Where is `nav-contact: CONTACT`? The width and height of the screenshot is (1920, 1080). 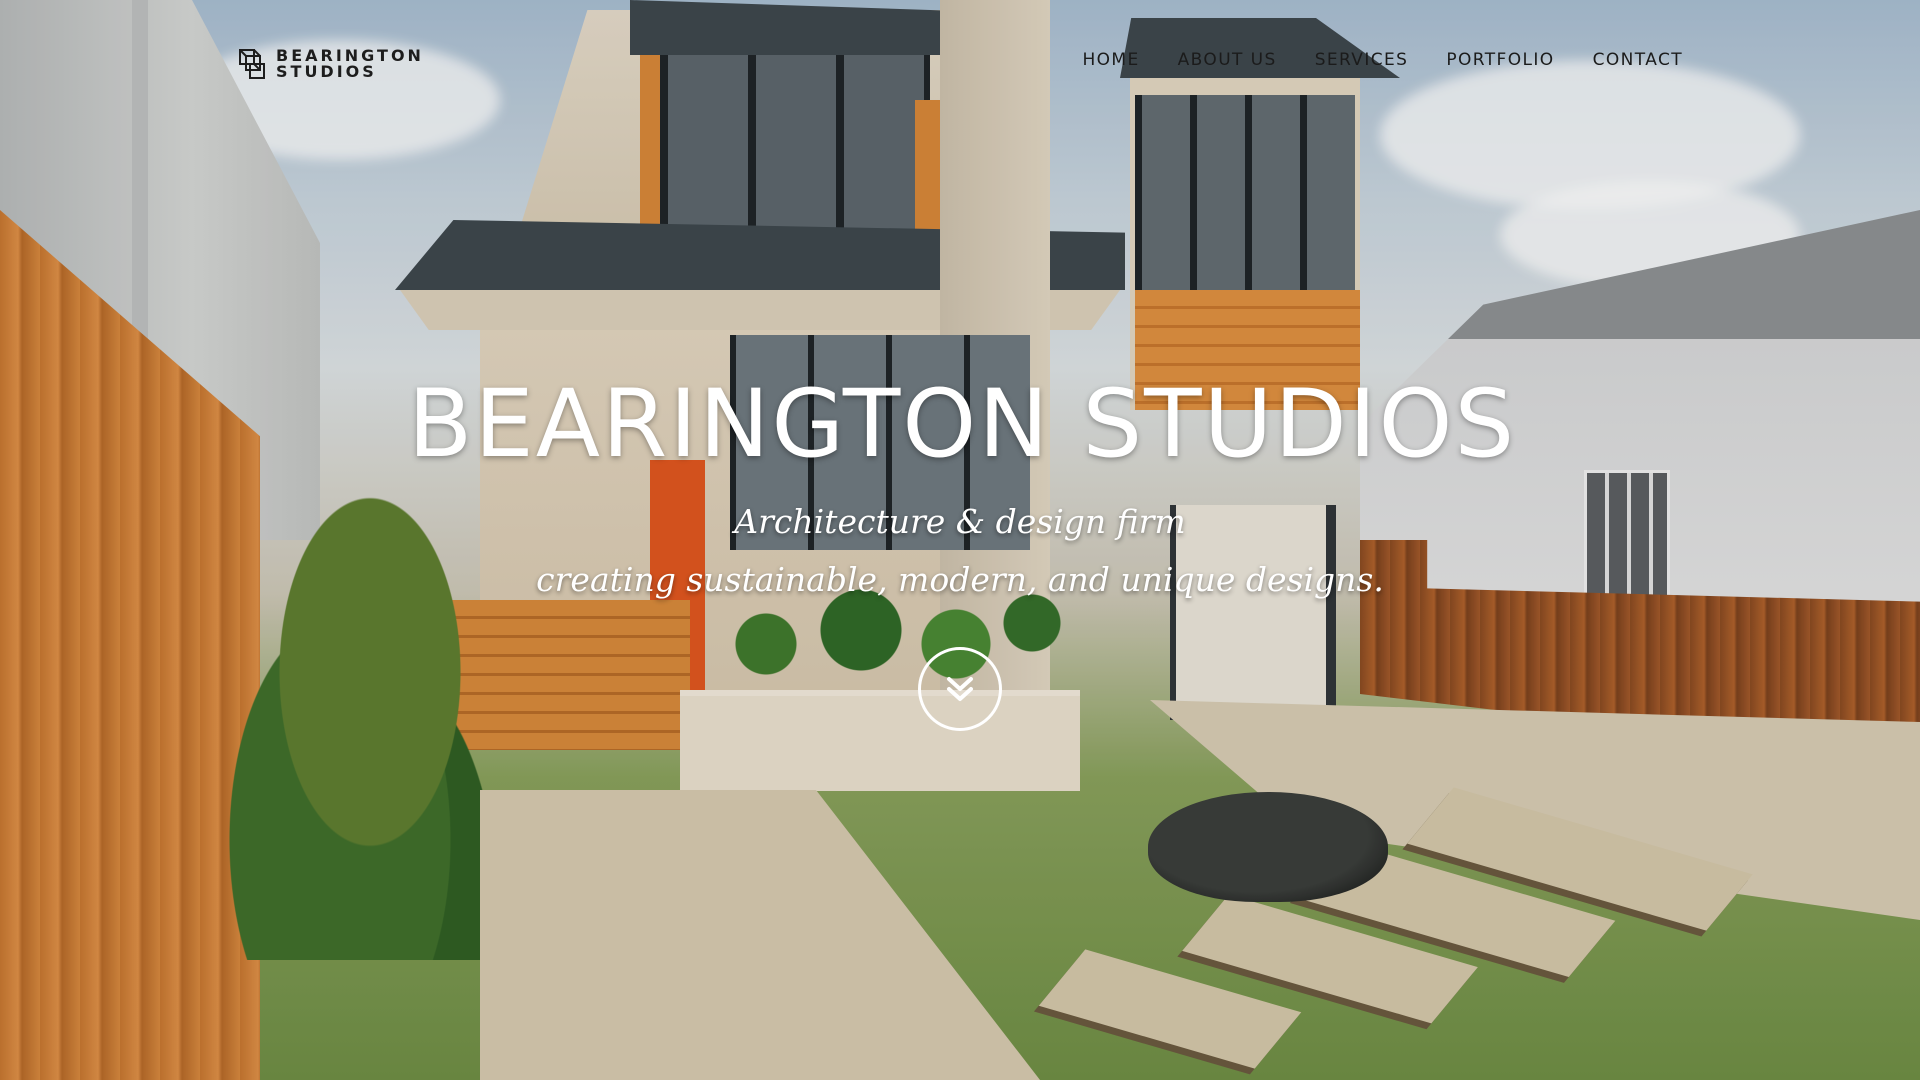 nav-contact: CONTACT is located at coordinates (1638, 60).